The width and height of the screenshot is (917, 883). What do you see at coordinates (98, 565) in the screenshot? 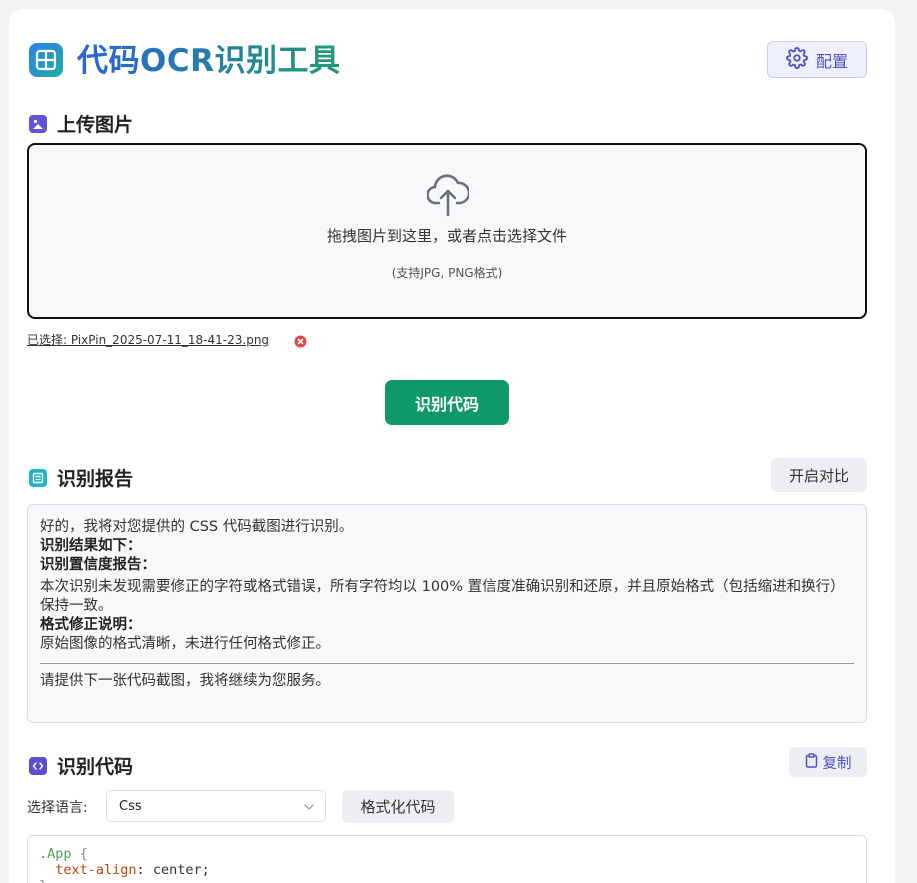
I see `report-confidence-title: 识别置信度报告：` at bounding box center [98, 565].